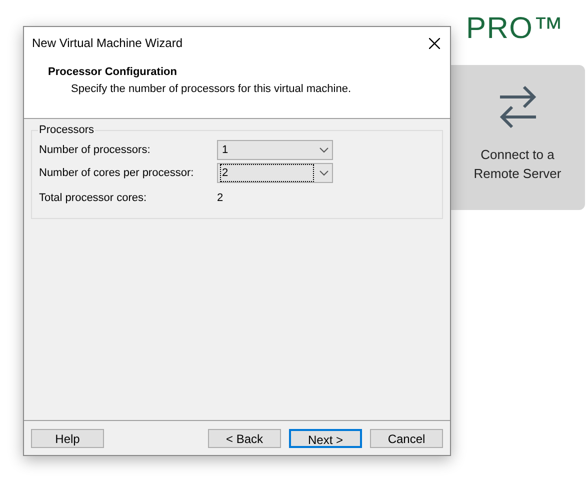 The width and height of the screenshot is (587, 489). What do you see at coordinates (518, 107) in the screenshot?
I see `arrows-icon` at bounding box center [518, 107].